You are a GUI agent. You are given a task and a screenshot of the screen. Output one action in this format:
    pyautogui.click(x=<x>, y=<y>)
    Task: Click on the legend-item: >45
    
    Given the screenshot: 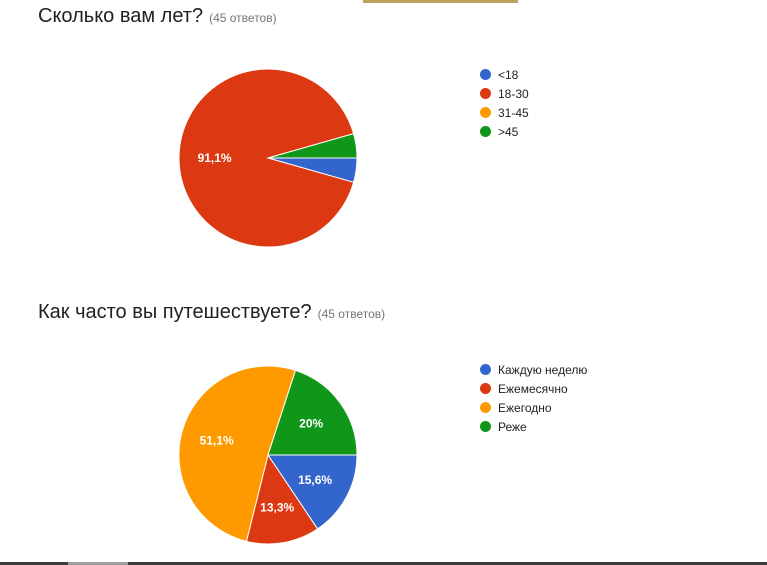 What is the action you would take?
    pyautogui.click(x=504, y=131)
    